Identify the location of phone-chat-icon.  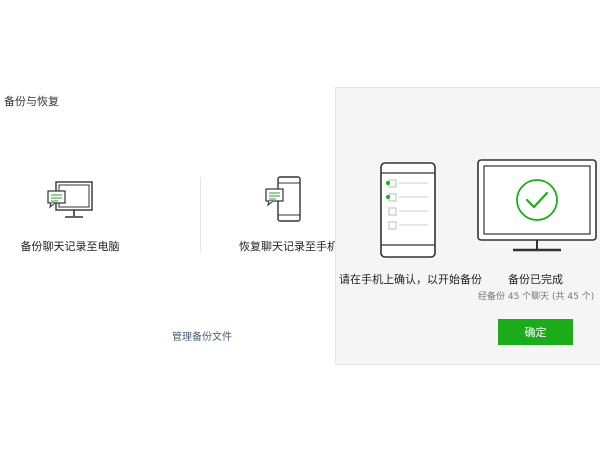
(283, 199).